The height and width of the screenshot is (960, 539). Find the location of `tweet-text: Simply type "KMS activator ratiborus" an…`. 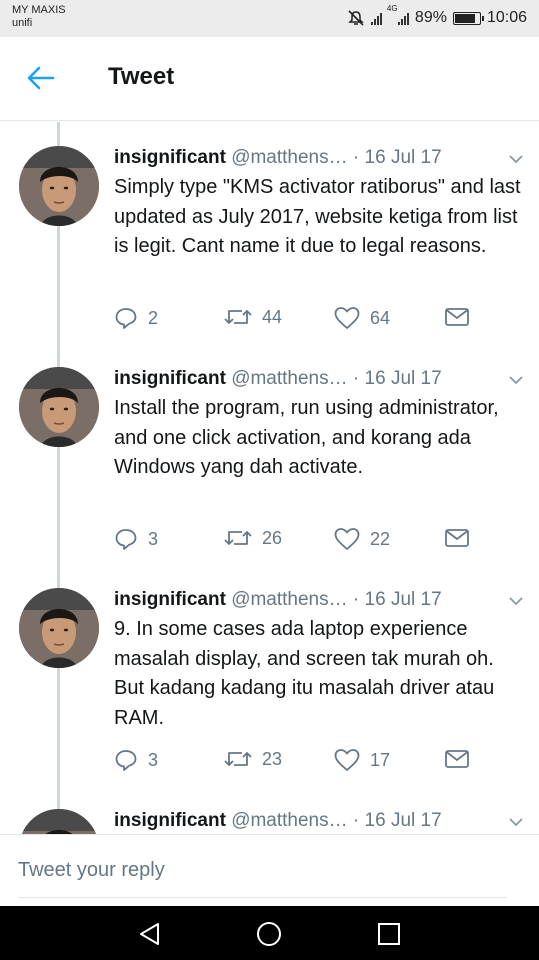

tweet-text: Simply type "KMS activator ratiborus" an… is located at coordinates (317, 216).